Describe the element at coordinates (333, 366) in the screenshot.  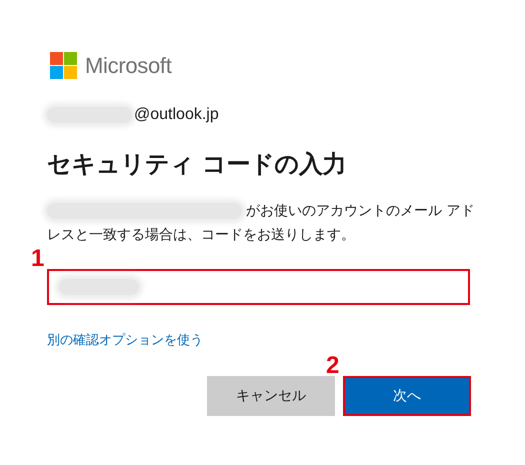
I see `step-number: 2` at that location.